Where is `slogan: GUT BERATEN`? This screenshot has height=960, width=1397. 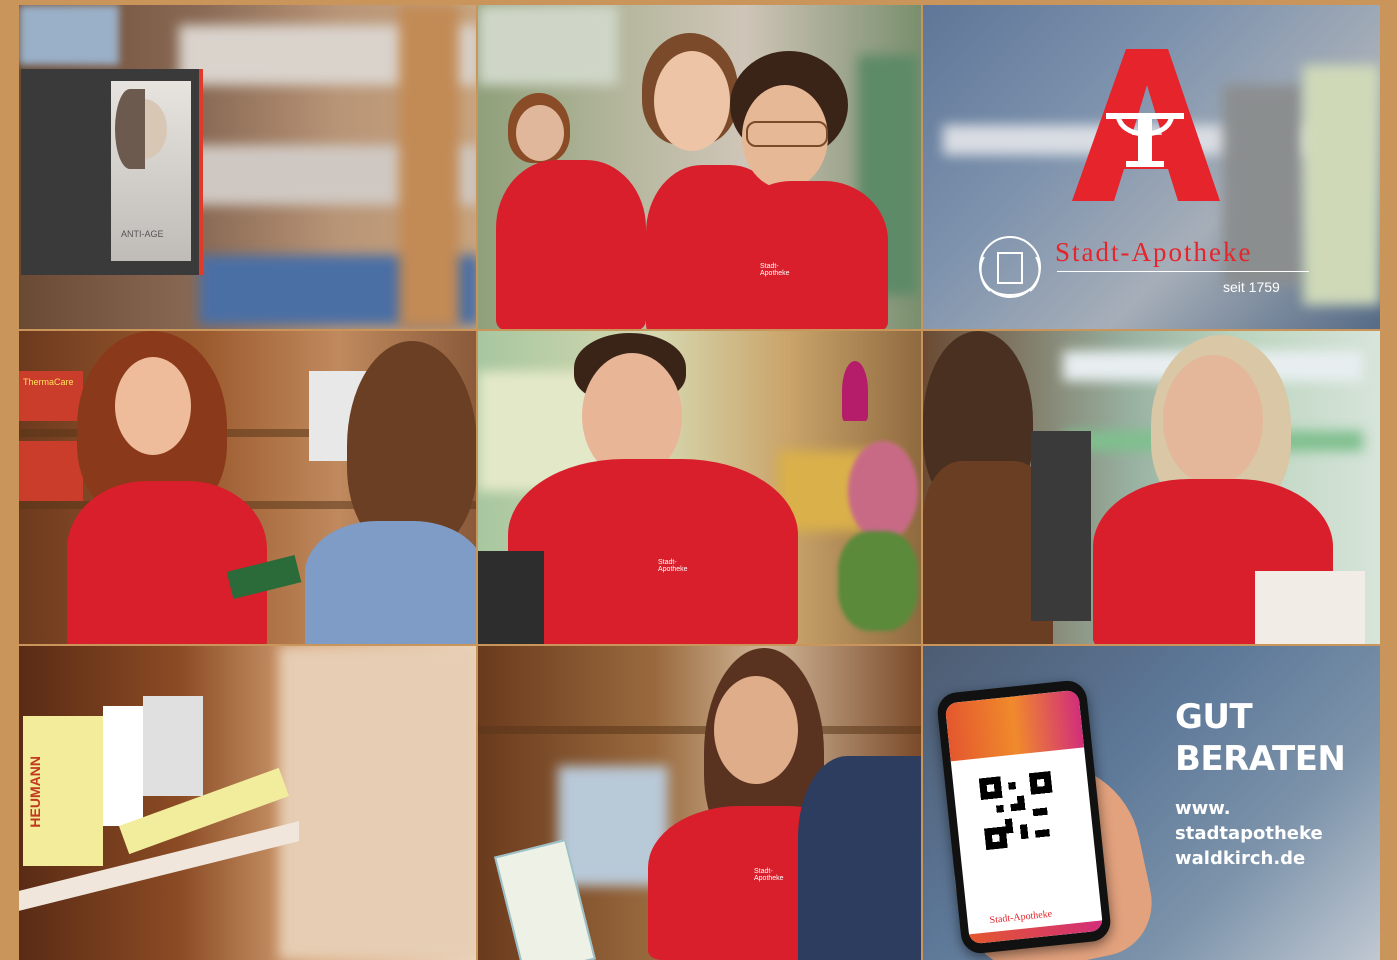
slogan: GUT BERATEN is located at coordinates (1260, 738).